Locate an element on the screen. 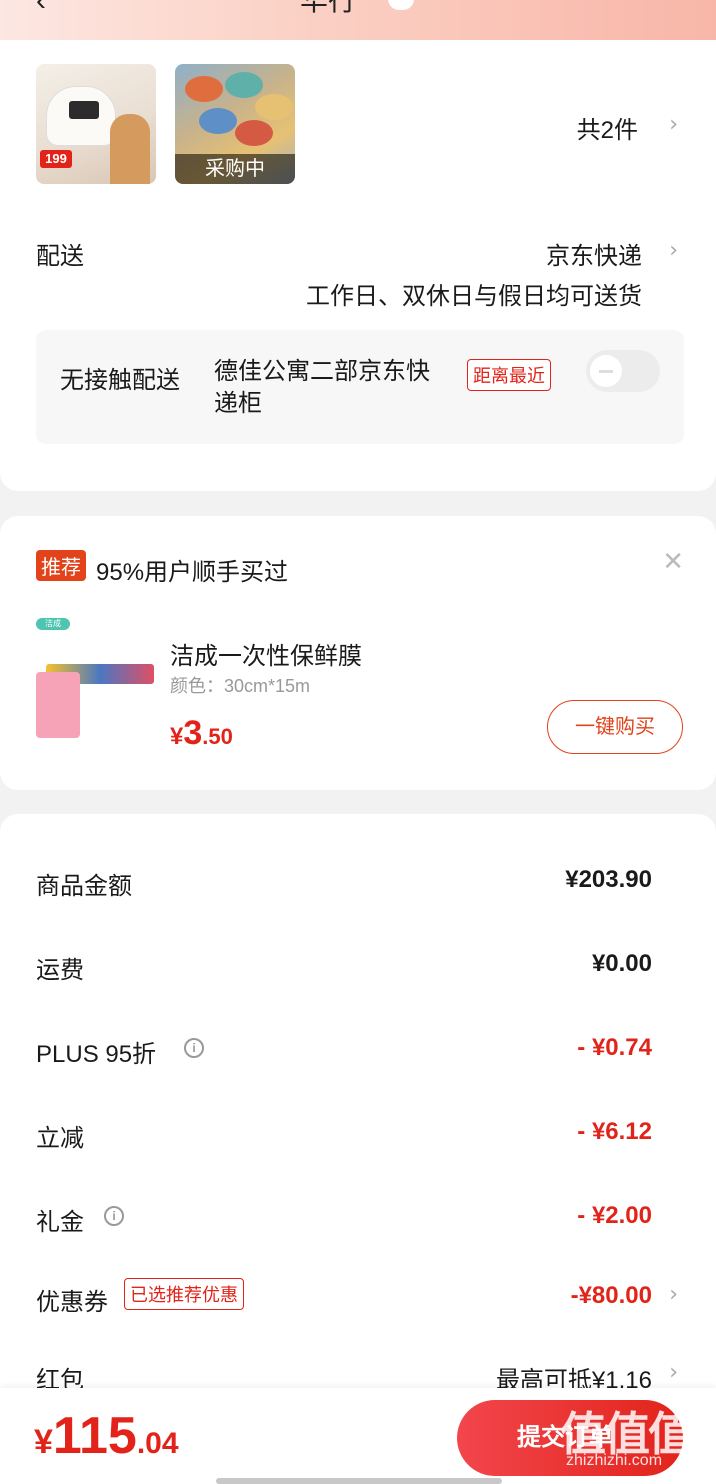 The width and height of the screenshot is (716, 1484). price-decimal: .50 is located at coordinates (217, 736).